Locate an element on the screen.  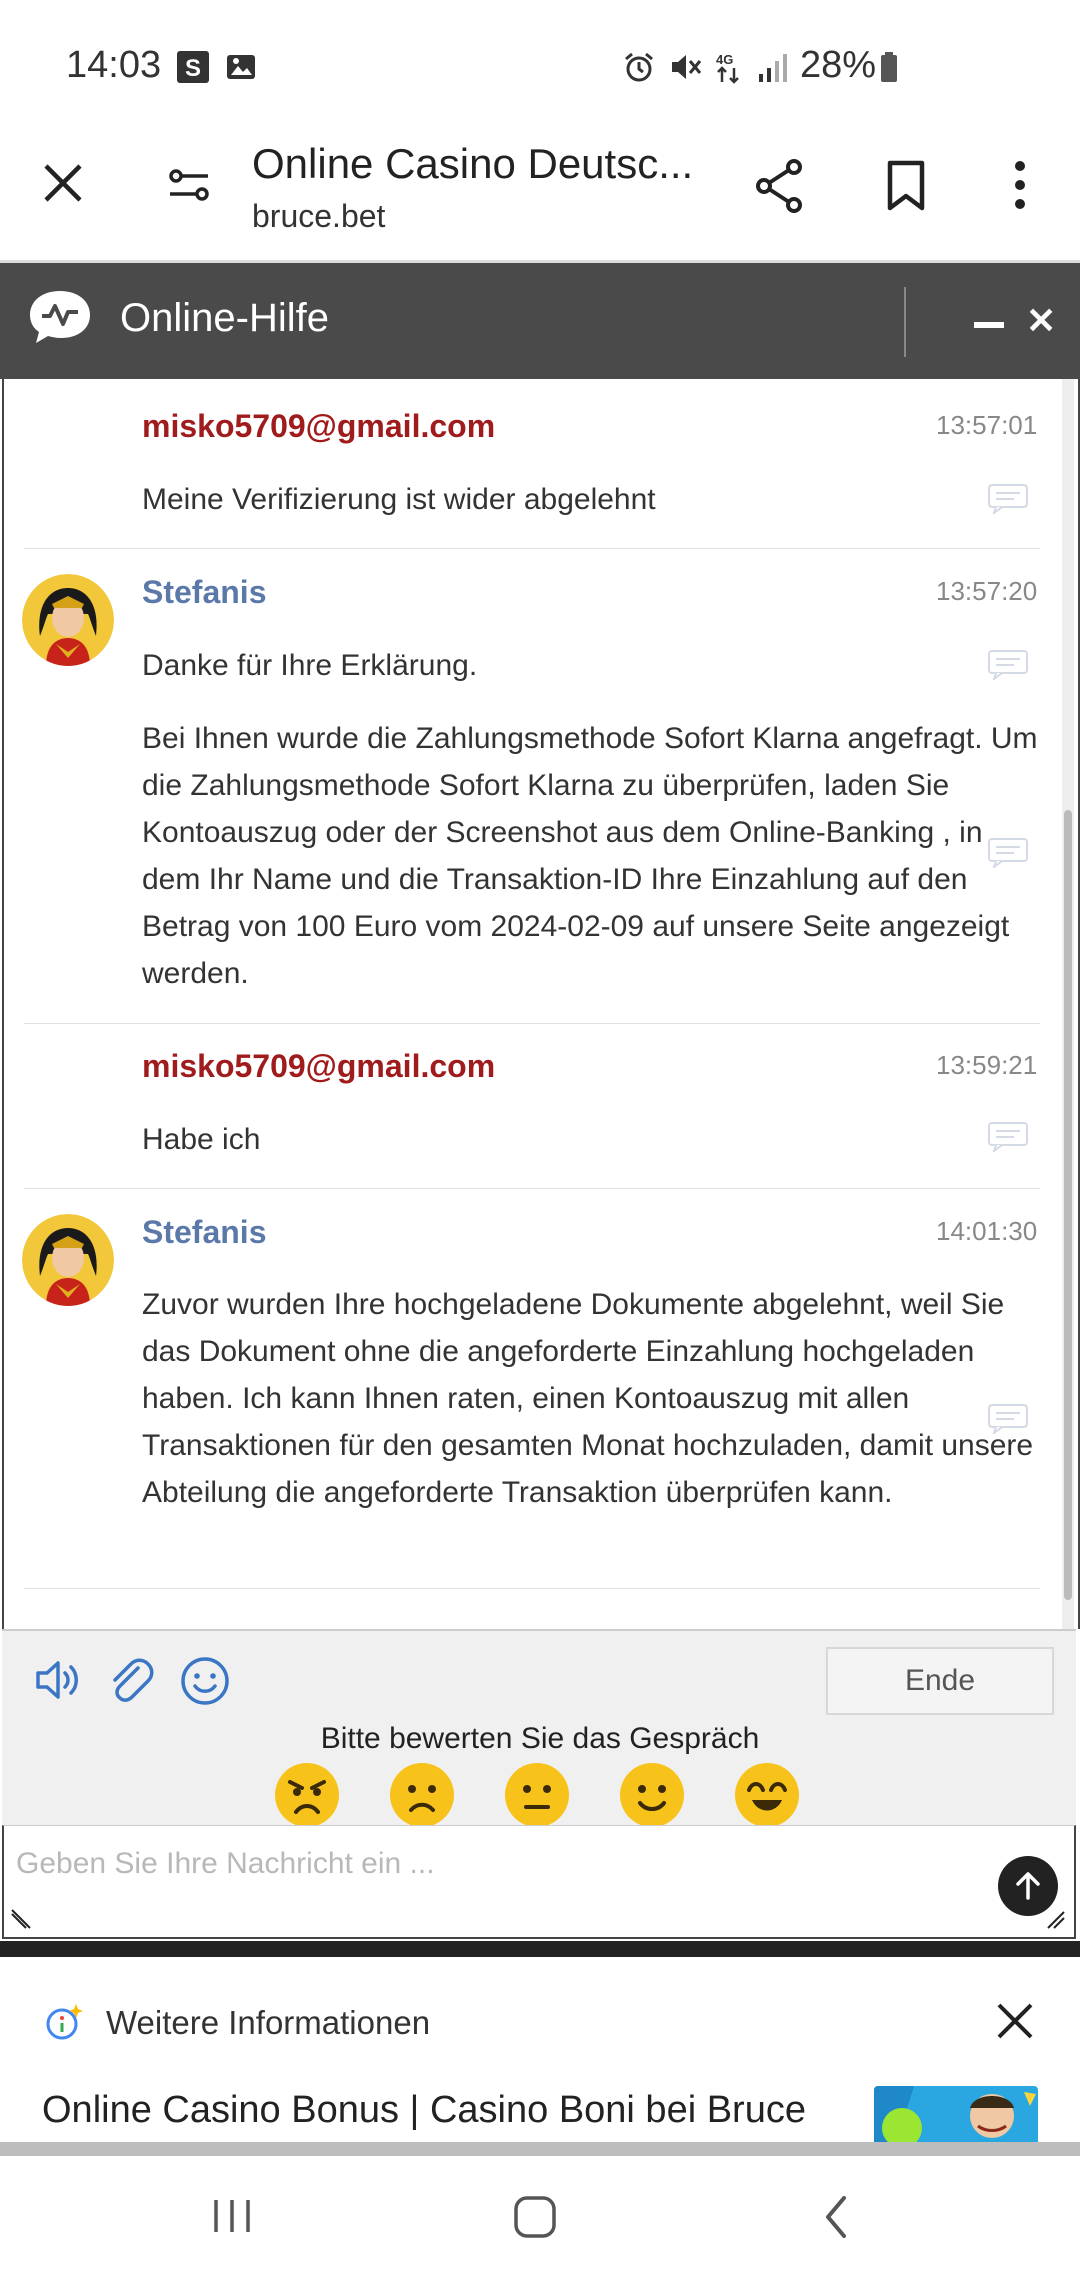
result-thumbnail is located at coordinates (956, 2118).